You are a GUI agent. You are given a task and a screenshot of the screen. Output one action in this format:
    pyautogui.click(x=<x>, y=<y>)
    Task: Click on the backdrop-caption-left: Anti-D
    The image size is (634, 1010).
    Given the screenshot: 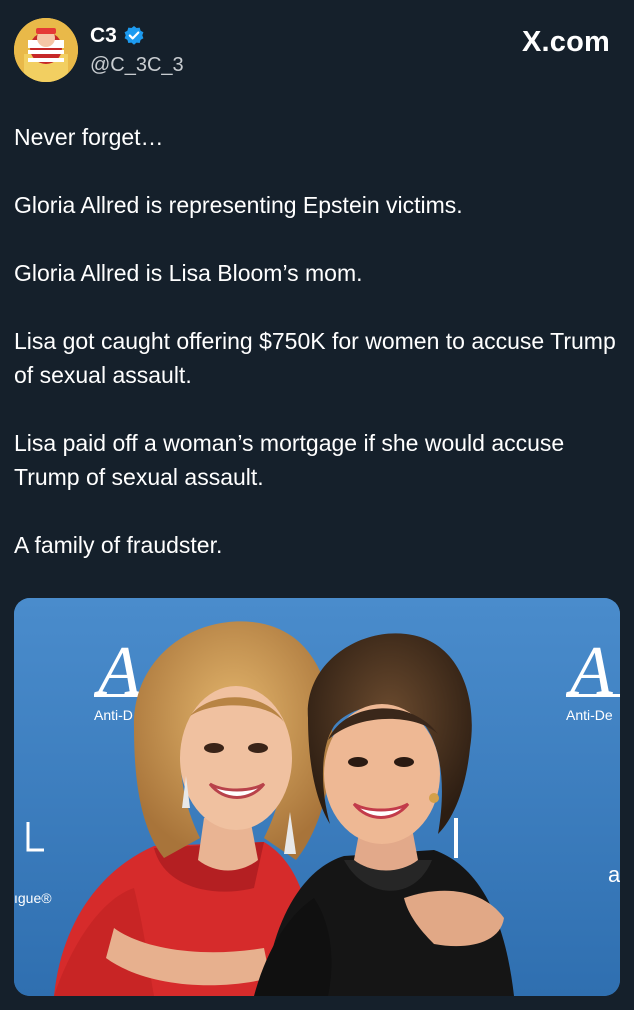 What is the action you would take?
    pyautogui.click(x=113, y=715)
    